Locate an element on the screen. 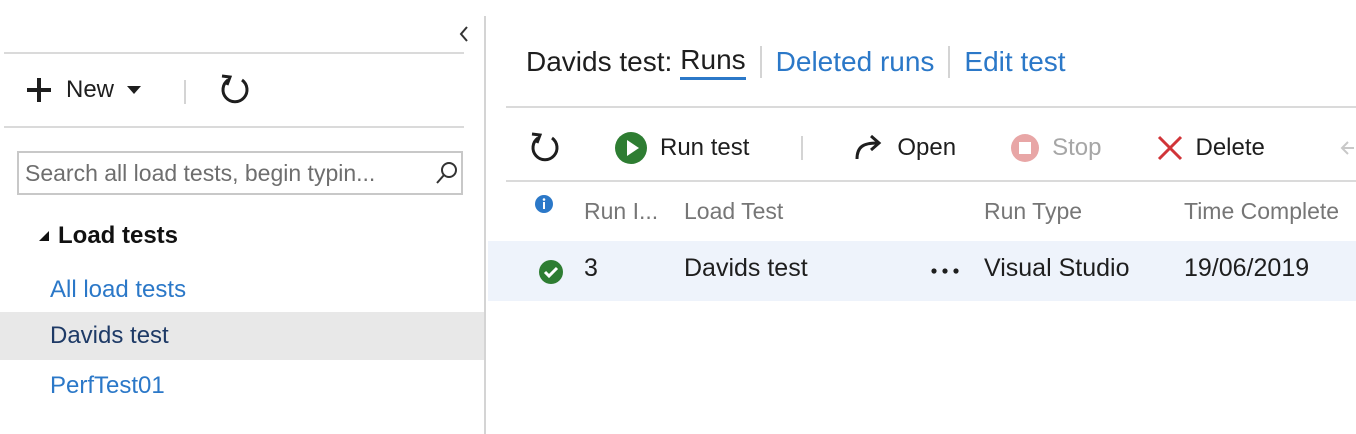 This screenshot has height=434, width=1356. search-icon is located at coordinates (447, 173).